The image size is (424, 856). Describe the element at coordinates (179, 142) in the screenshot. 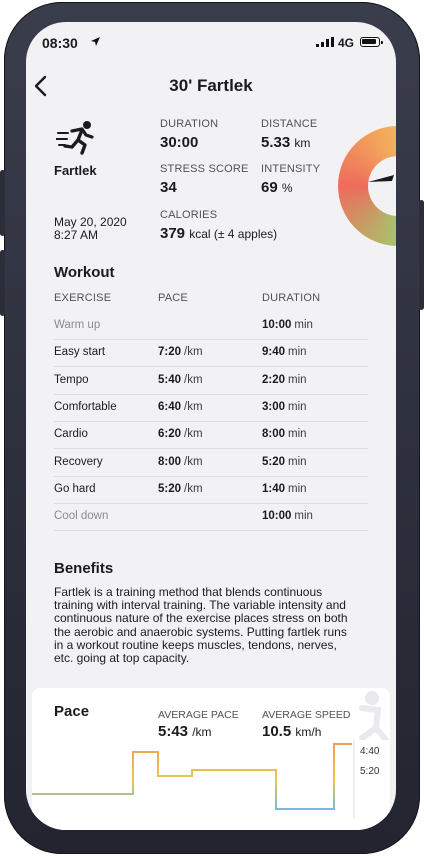

I see `duration-value: 30:00` at that location.